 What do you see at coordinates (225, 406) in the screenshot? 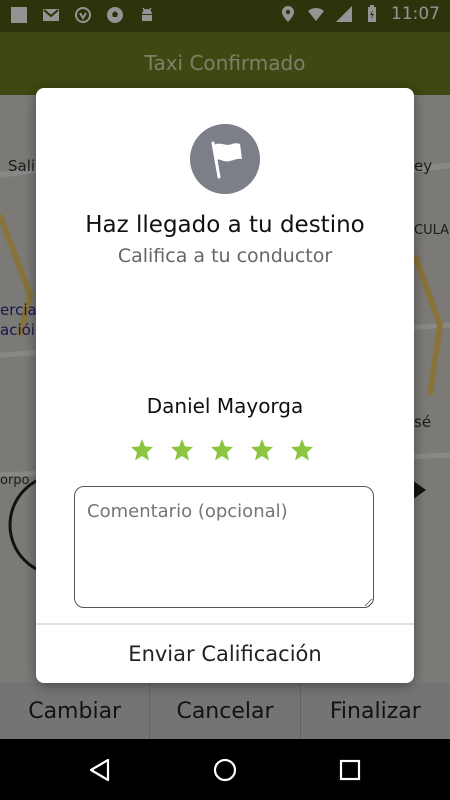
I see `driver-name: Daniel Mayorga` at bounding box center [225, 406].